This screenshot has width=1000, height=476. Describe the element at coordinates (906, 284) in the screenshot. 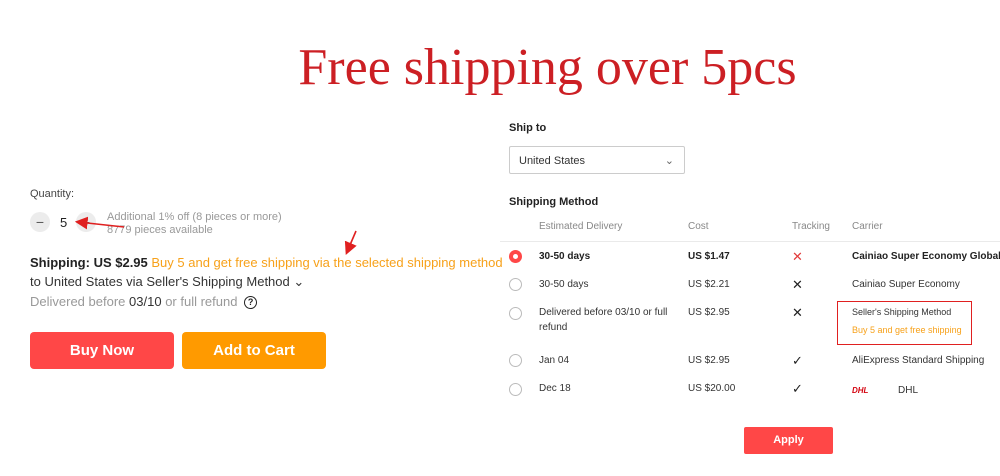

I see `row-carrier: Cainiao Super Economy` at that location.